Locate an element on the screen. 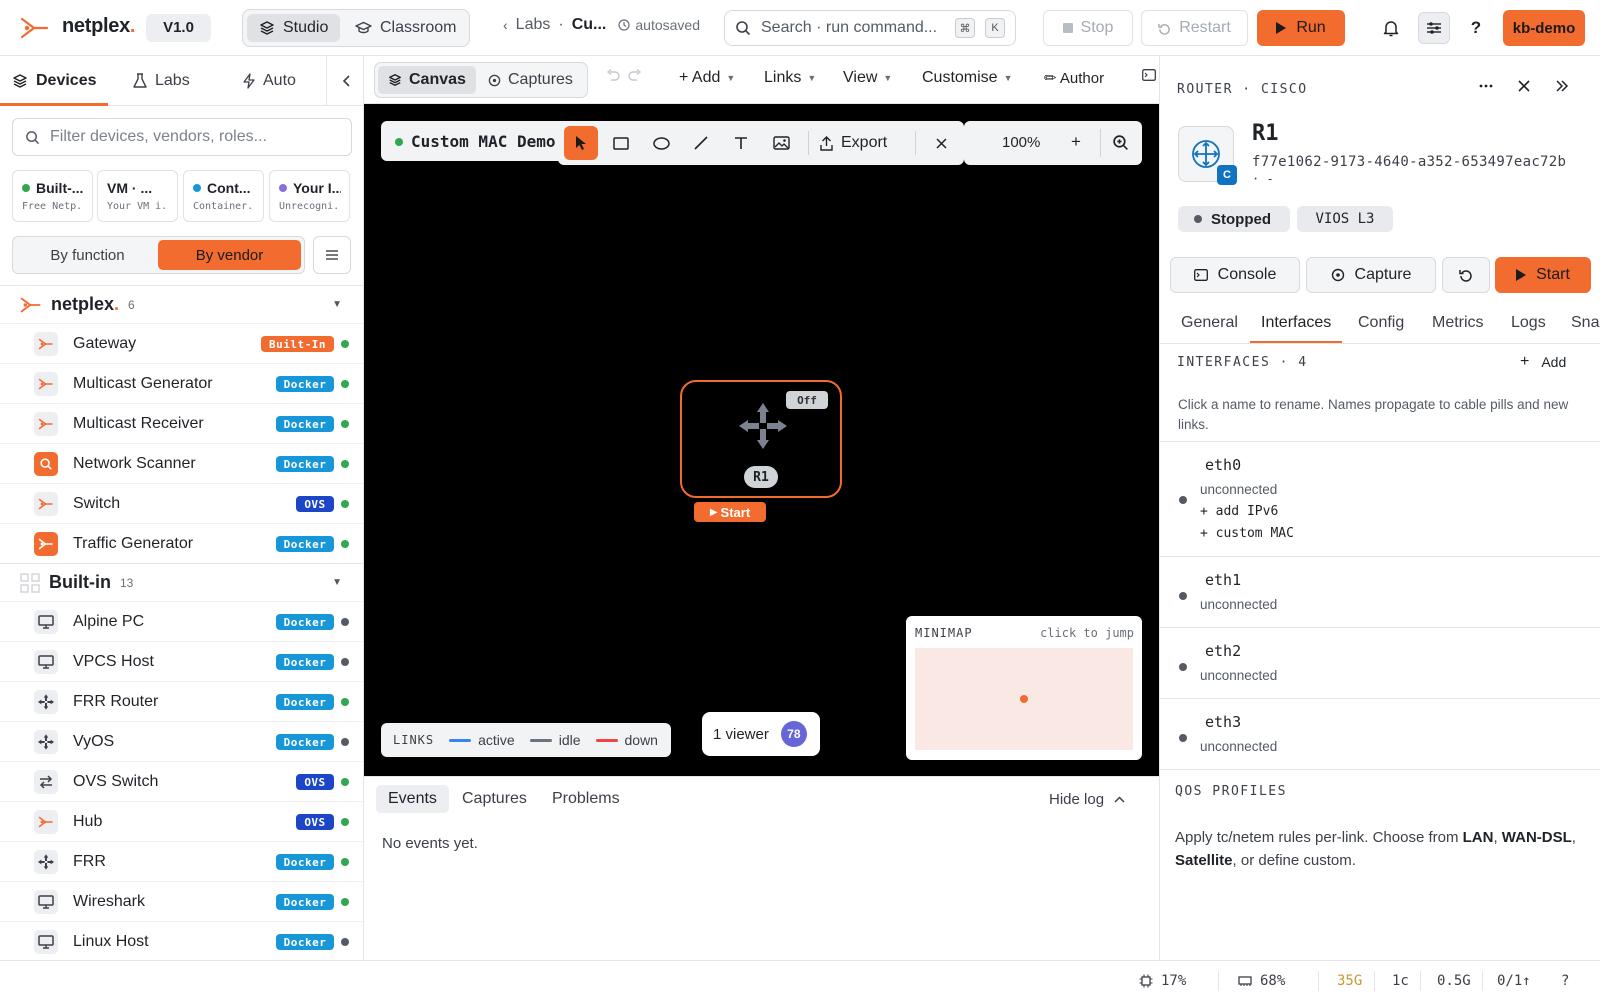 The width and height of the screenshot is (1600, 1000). add-ipv6-link: + add IPv6 is located at coordinates (1239, 511).